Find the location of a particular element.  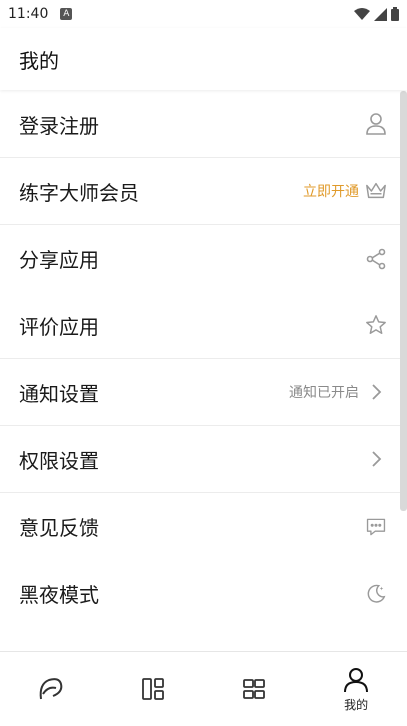

notification-badge-icon: A is located at coordinates (66, 14).